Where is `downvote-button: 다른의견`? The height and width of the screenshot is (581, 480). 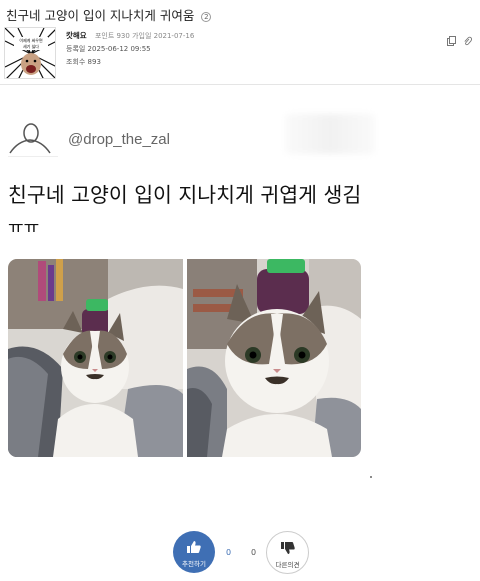 downvote-button: 다른의견 is located at coordinates (287, 552).